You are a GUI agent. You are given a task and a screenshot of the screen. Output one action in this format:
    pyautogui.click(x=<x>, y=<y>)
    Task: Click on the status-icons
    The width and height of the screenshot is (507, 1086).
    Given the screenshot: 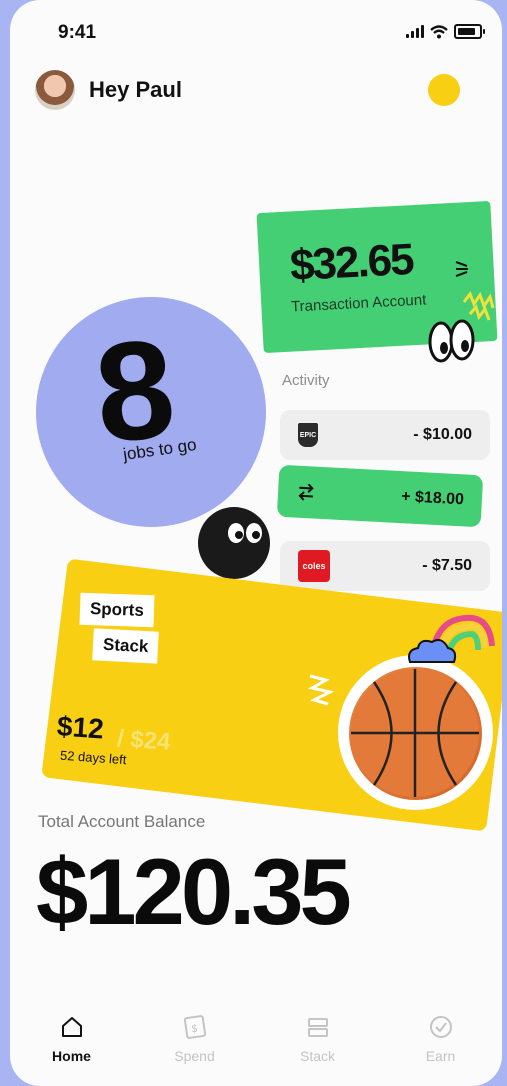 What is the action you would take?
    pyautogui.click(x=445, y=31)
    